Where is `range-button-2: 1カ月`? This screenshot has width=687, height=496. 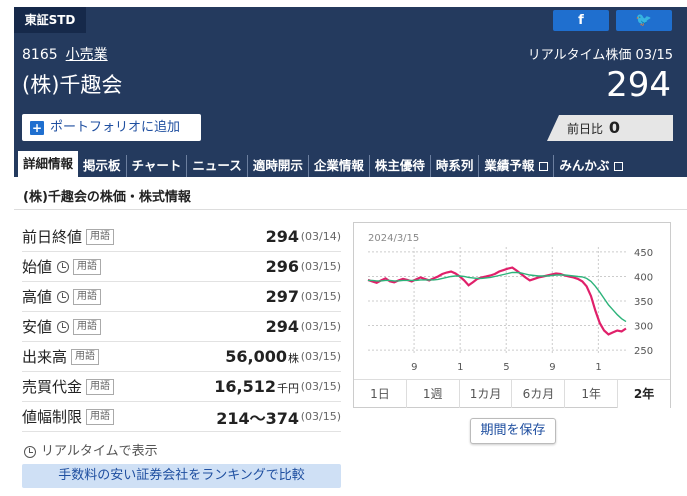 range-button-2: 1カ月 is located at coordinates (486, 394).